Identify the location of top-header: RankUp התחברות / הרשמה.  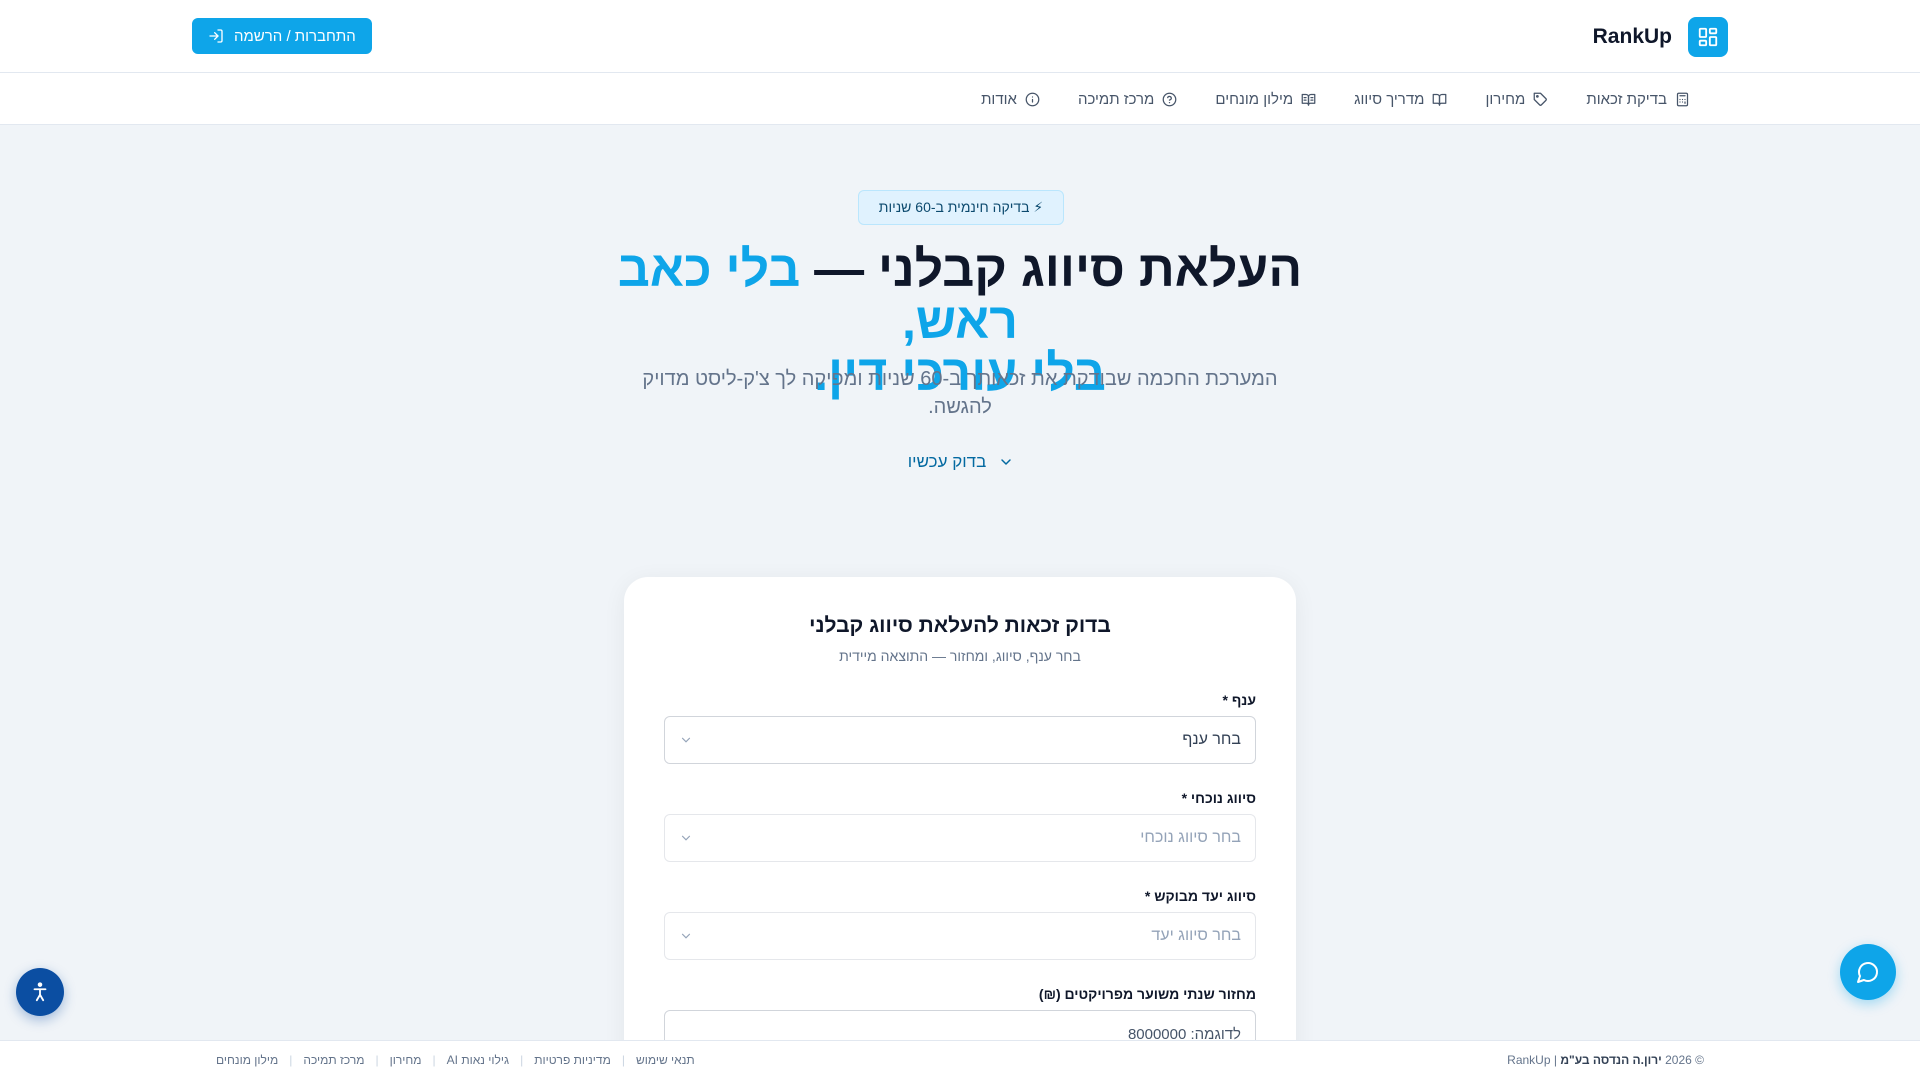
(960, 36).